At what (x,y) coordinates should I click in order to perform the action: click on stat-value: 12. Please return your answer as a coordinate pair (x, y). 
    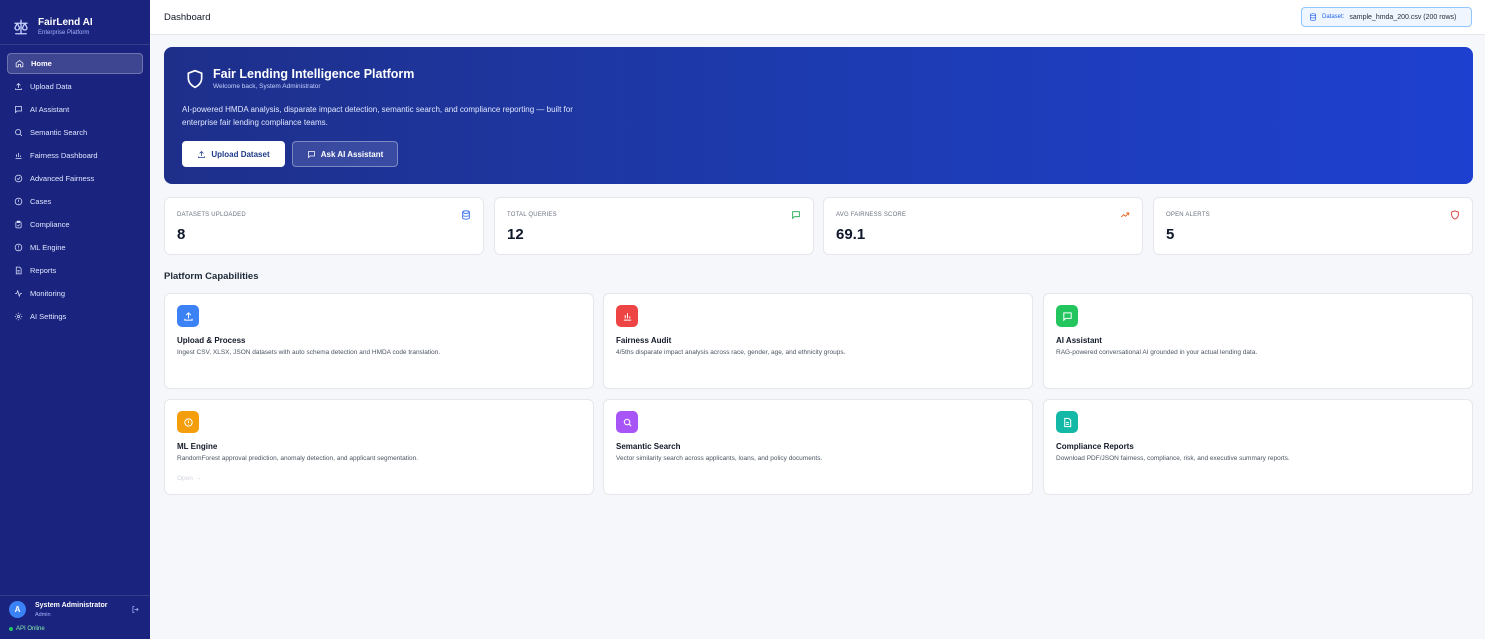
    Looking at the image, I should click on (515, 234).